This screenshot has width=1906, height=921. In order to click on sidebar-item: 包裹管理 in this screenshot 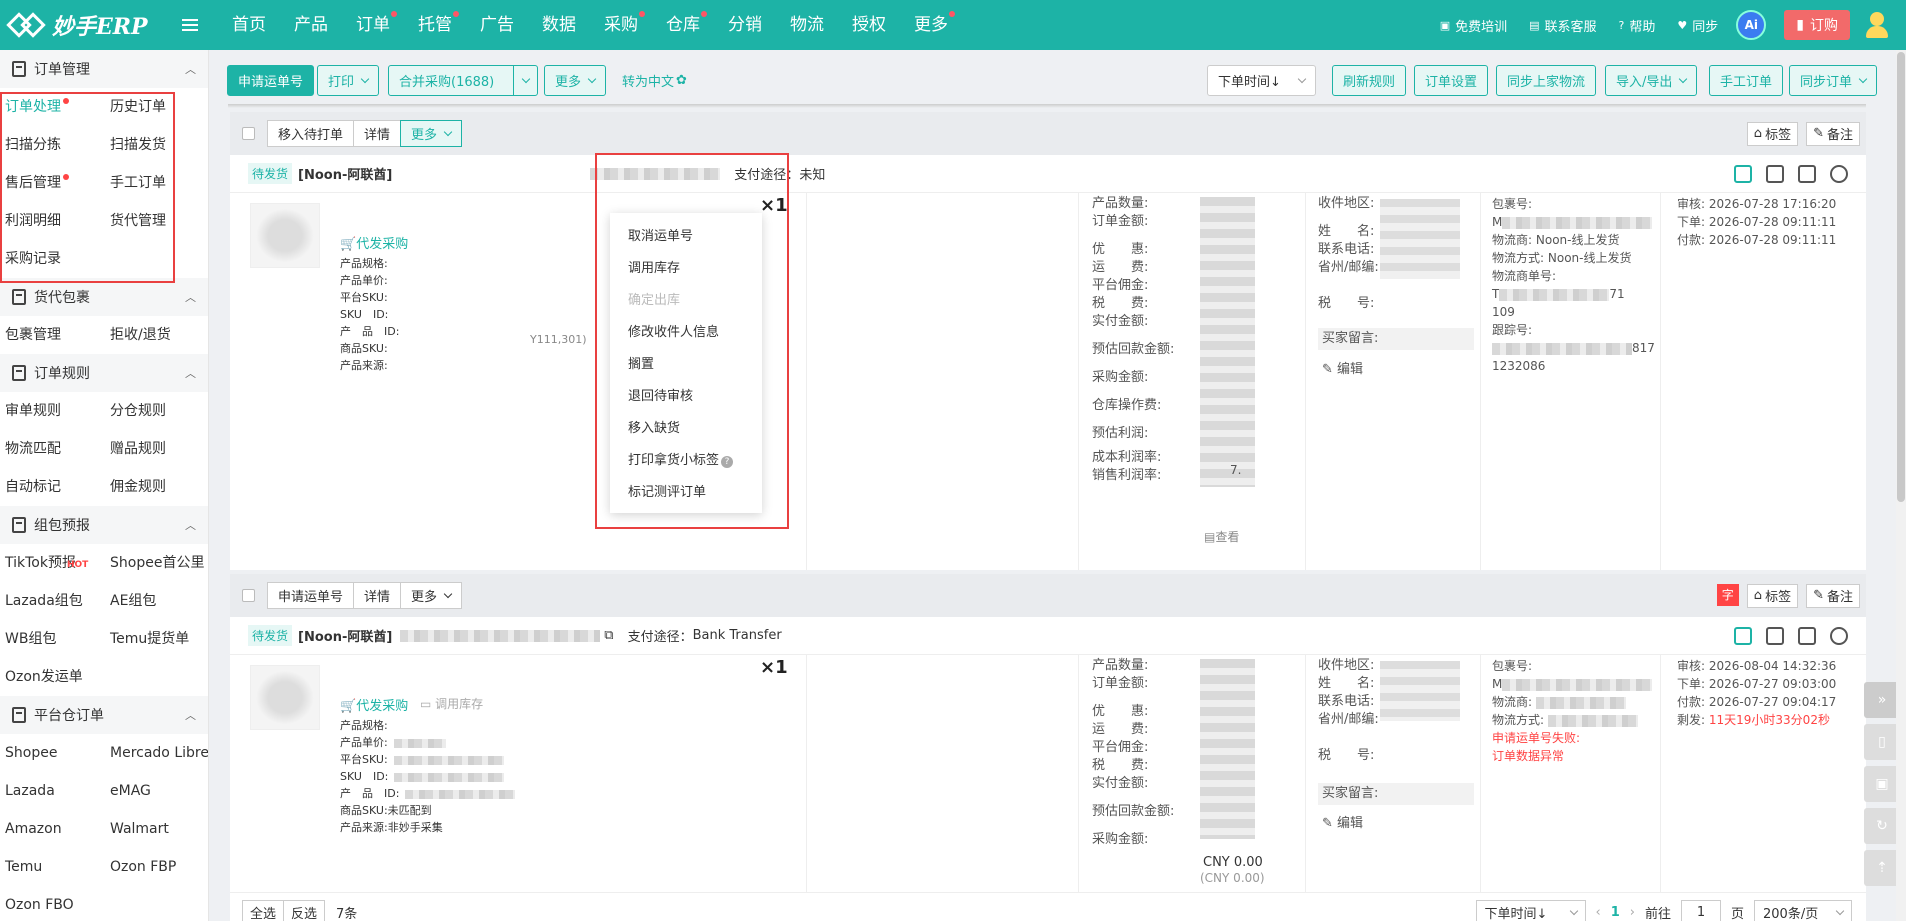, I will do `click(52, 335)`.